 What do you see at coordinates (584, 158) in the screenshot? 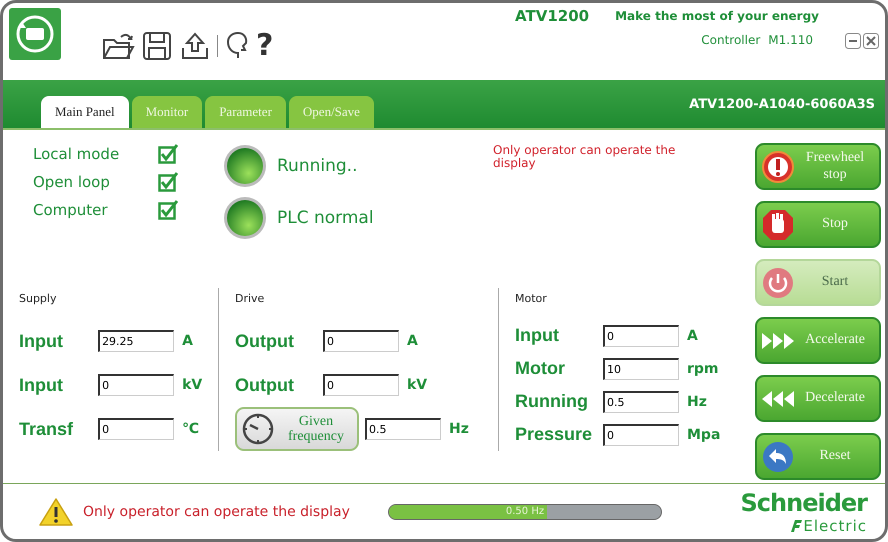
I see `notice-text: Only operator can operate the display` at bounding box center [584, 158].